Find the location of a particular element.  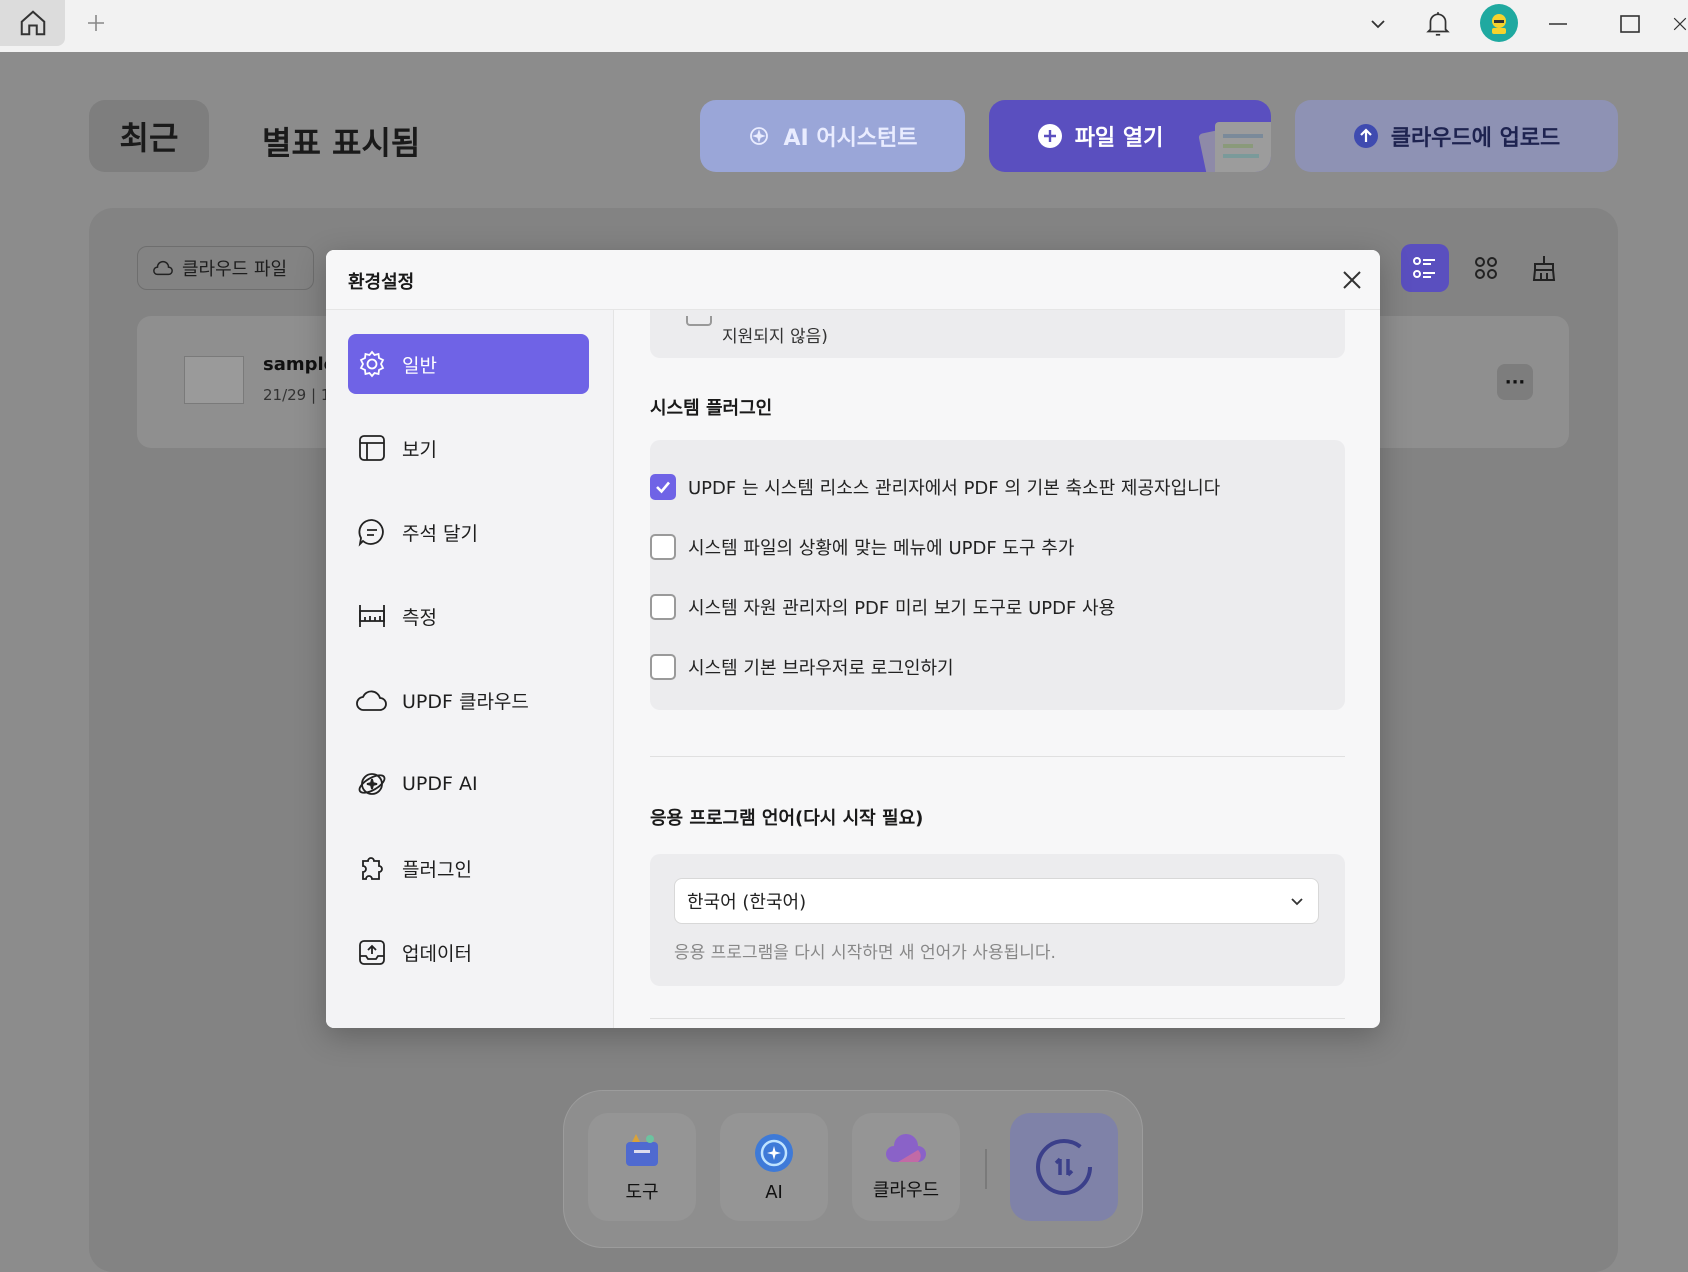

dialog-header: 환경설정 is located at coordinates (853, 280).